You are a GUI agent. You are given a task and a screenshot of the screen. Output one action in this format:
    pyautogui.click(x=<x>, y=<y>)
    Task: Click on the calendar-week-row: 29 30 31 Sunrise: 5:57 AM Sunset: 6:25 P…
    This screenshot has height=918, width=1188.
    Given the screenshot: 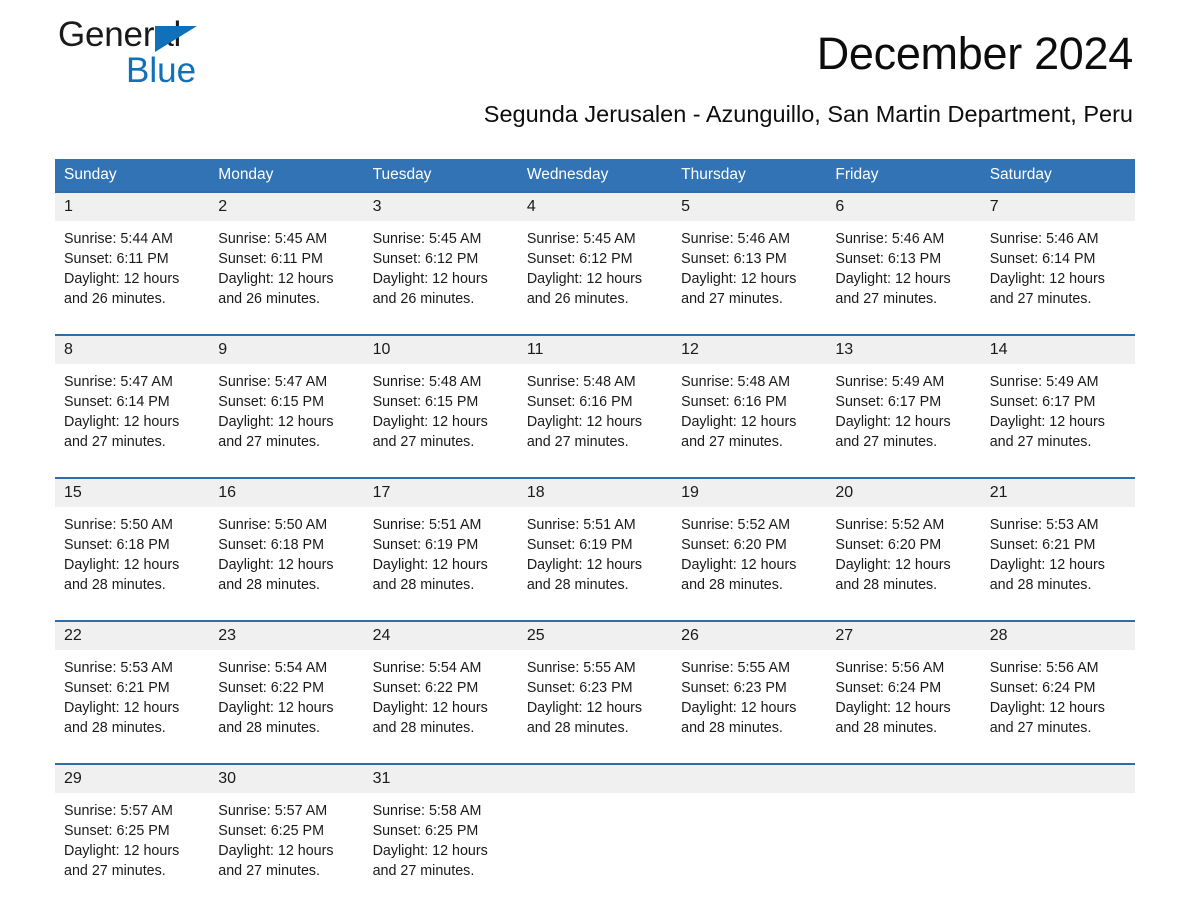 What is the action you would take?
    pyautogui.click(x=595, y=829)
    